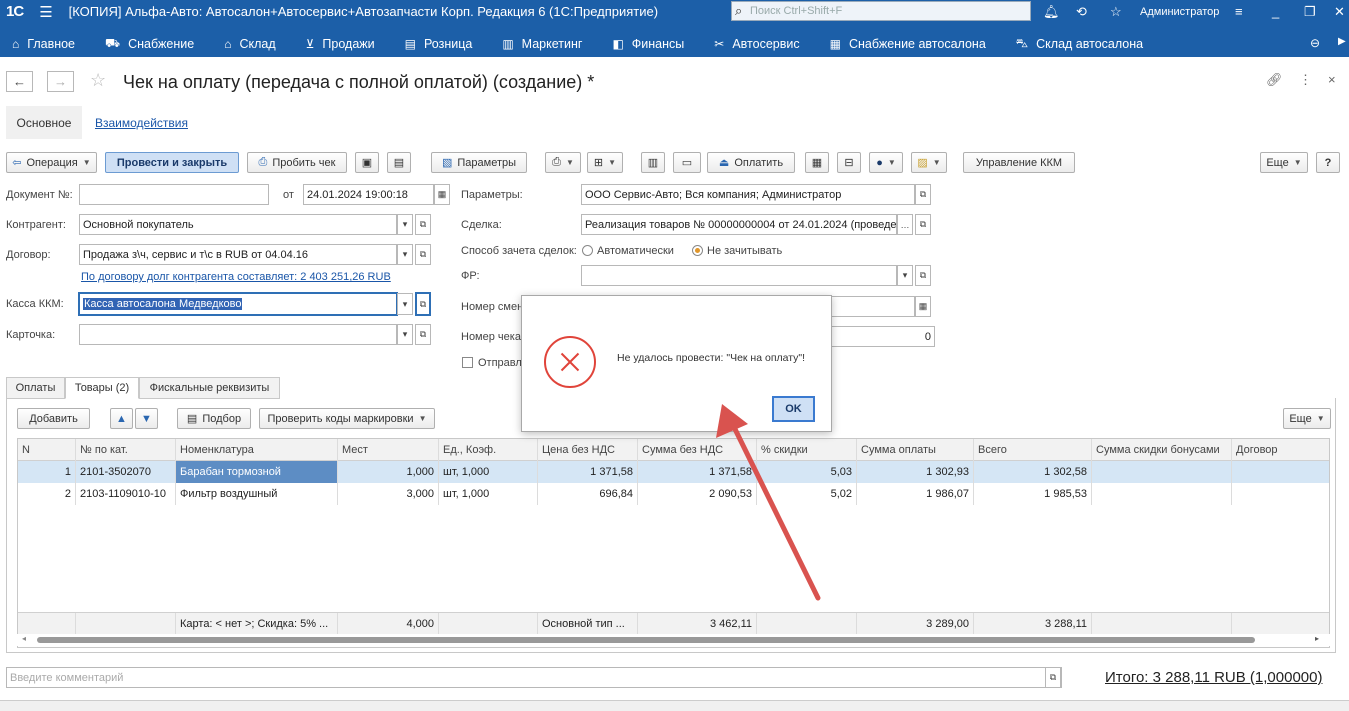 This screenshot has height=711, width=1349. Describe the element at coordinates (439, 44) in the screenshot. I see `nav-item-retail: ▤ Розница` at that location.